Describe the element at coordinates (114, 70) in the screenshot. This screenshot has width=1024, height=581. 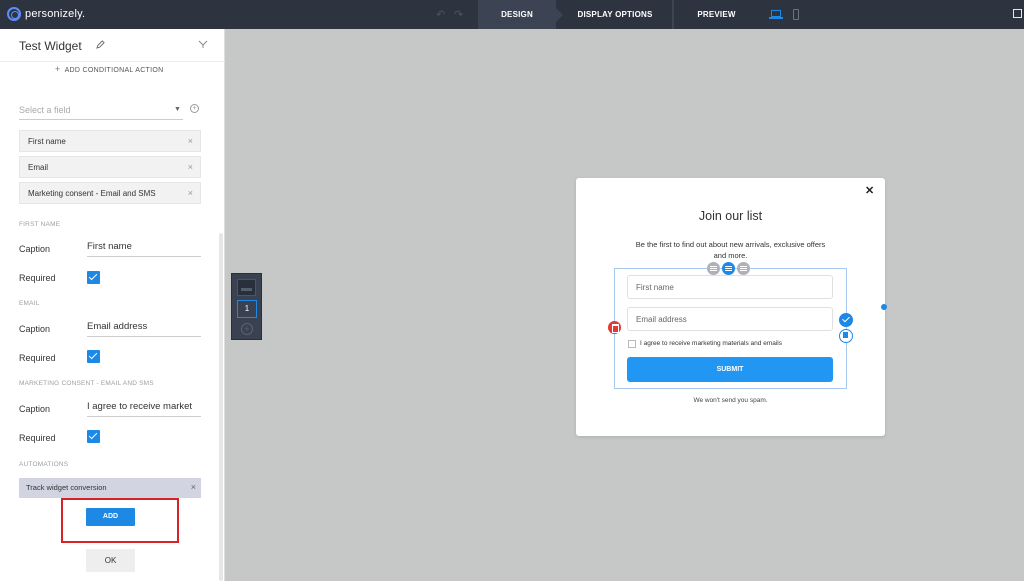
I see `add-conditional-label: ADD CONDITIONAL ACTION` at that location.